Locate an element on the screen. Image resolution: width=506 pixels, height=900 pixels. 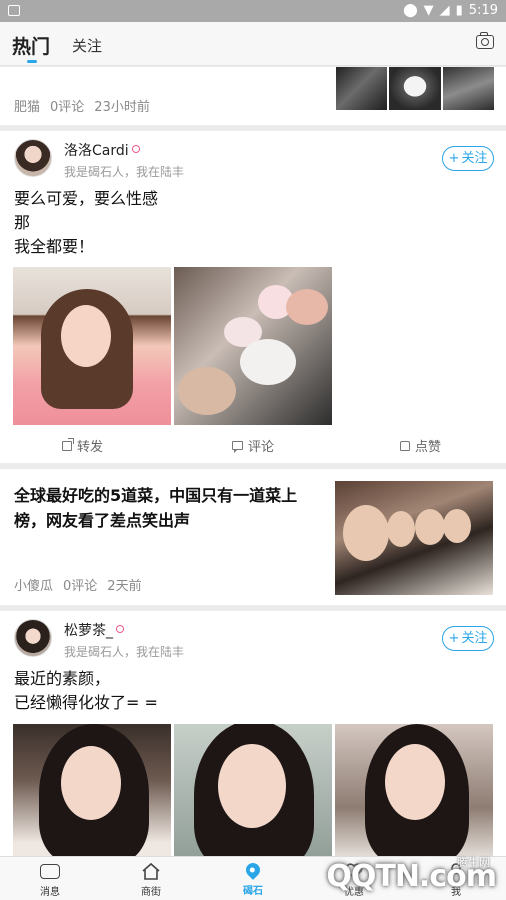
post-text: 最近的素颜， 已经懒得化妆了= = is located at coordinates (86, 691).